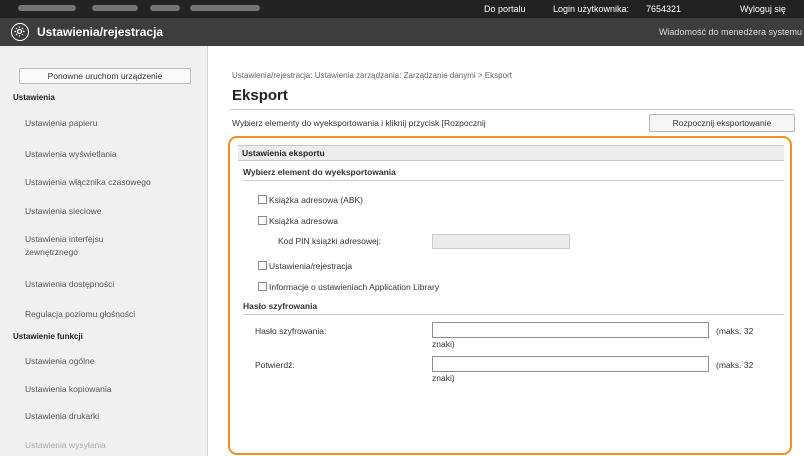 This screenshot has height=456, width=804. I want to click on address-book-pin-input, so click(501, 241).